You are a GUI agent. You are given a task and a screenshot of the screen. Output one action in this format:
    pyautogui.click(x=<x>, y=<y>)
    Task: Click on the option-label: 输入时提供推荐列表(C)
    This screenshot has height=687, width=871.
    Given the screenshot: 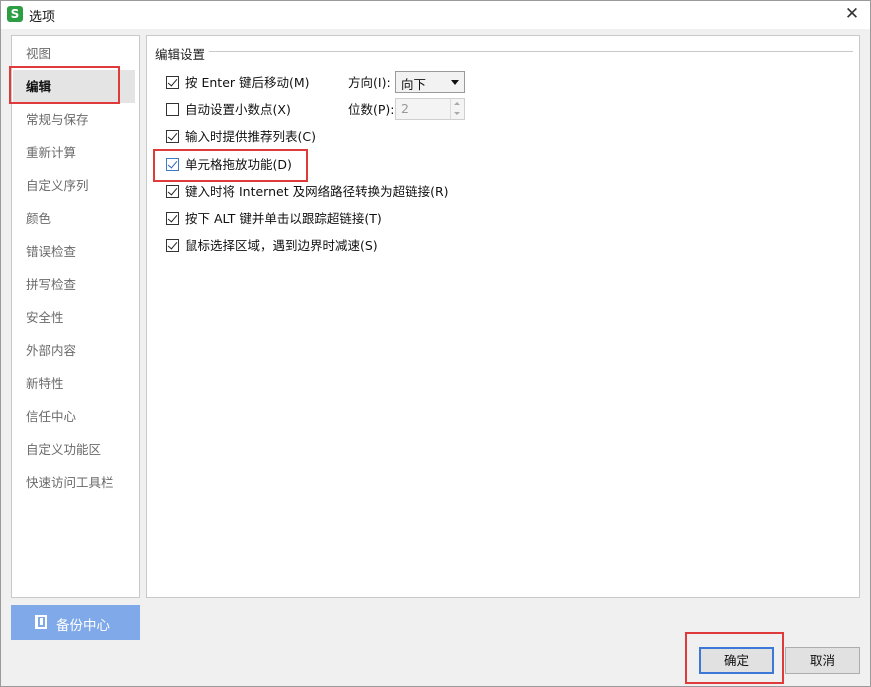 What is the action you would take?
    pyautogui.click(x=250, y=136)
    